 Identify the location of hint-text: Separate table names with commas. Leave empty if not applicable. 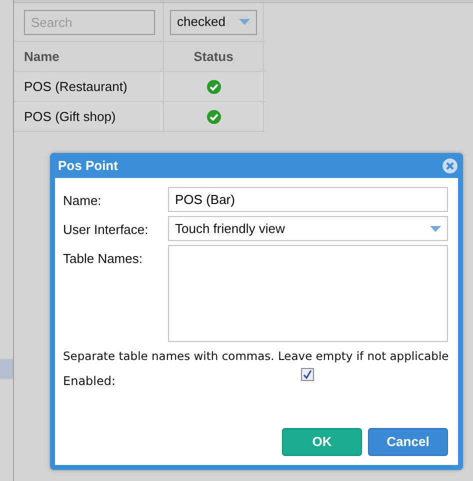
(255, 356).